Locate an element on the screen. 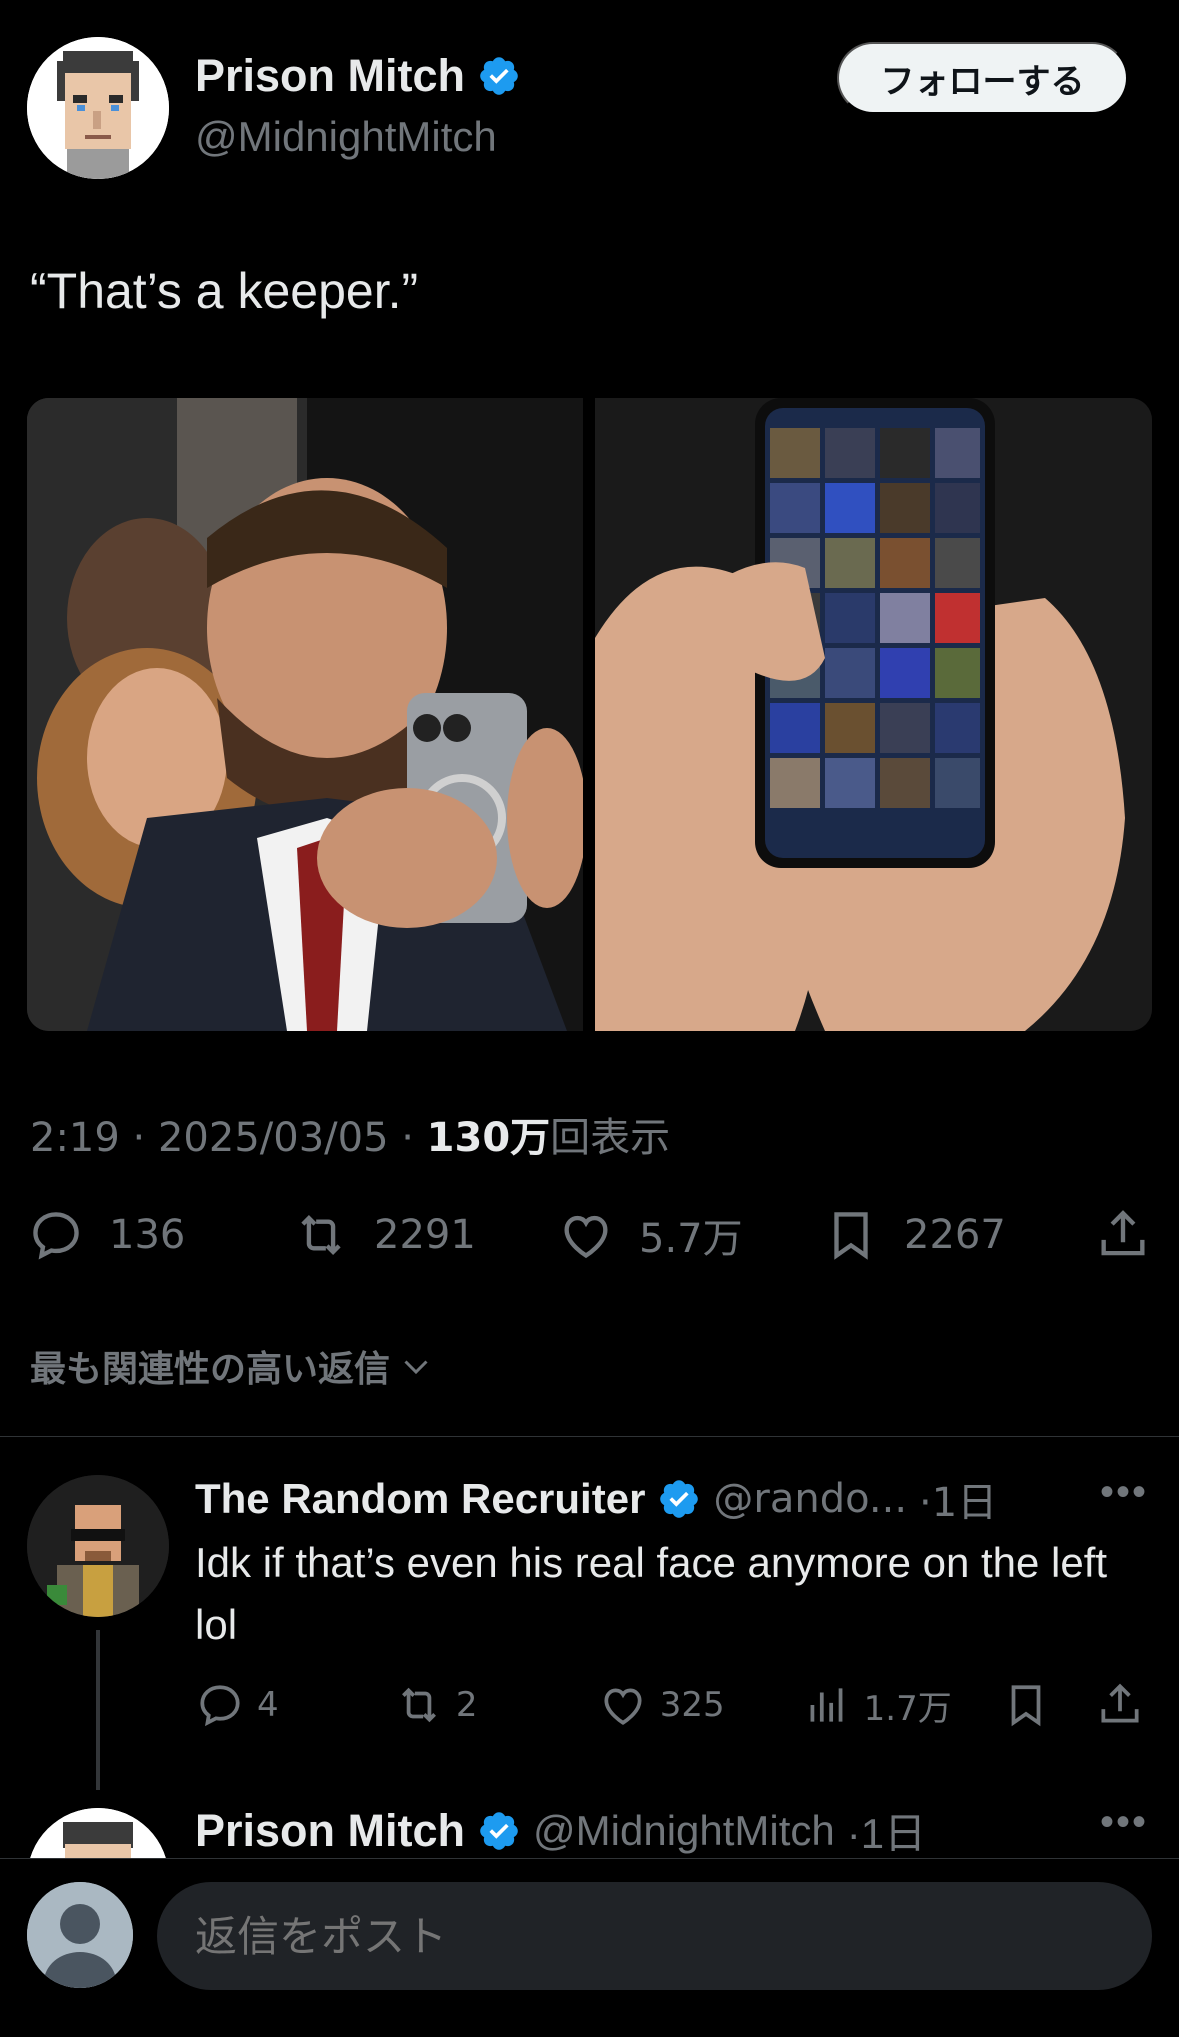  reply-view-count: 1.7万 is located at coordinates (907, 1708).